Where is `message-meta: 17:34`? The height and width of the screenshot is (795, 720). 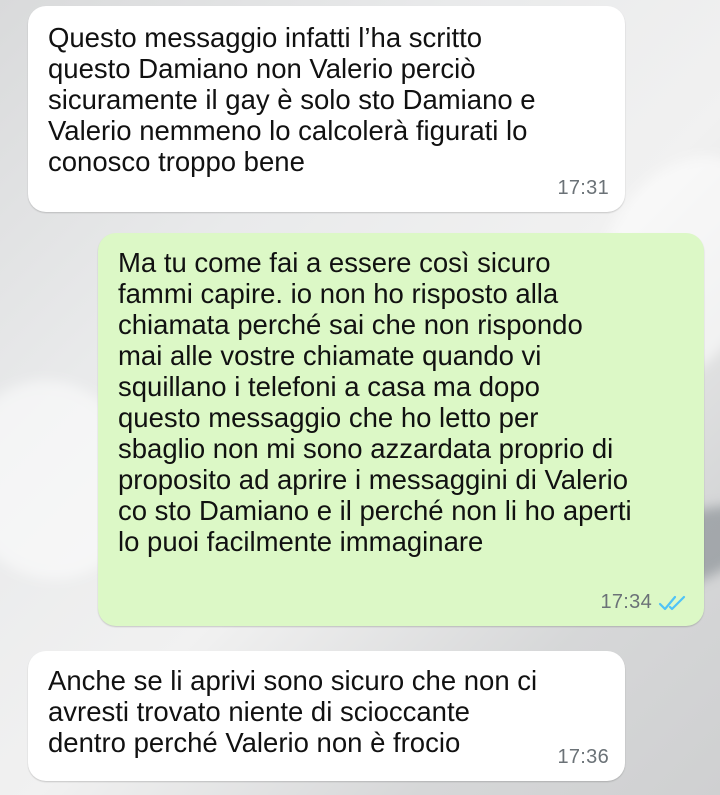 message-meta: 17:34 is located at coordinates (644, 602).